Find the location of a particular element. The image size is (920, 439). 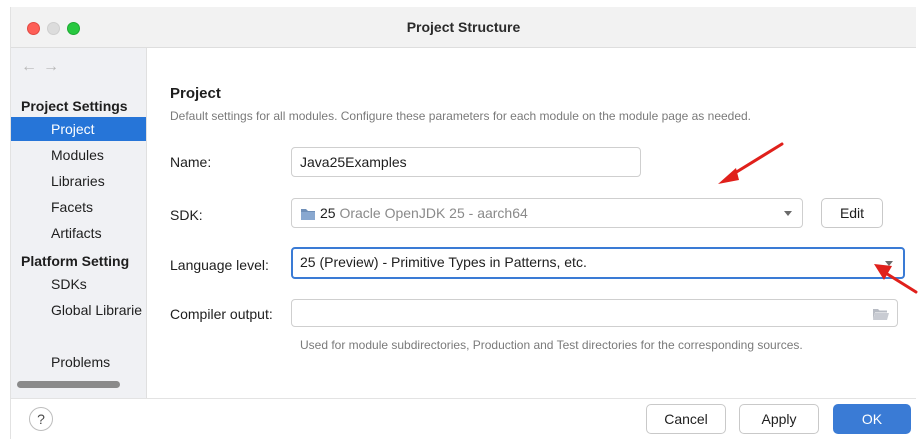

sdk-version: 25 is located at coordinates (328, 213).